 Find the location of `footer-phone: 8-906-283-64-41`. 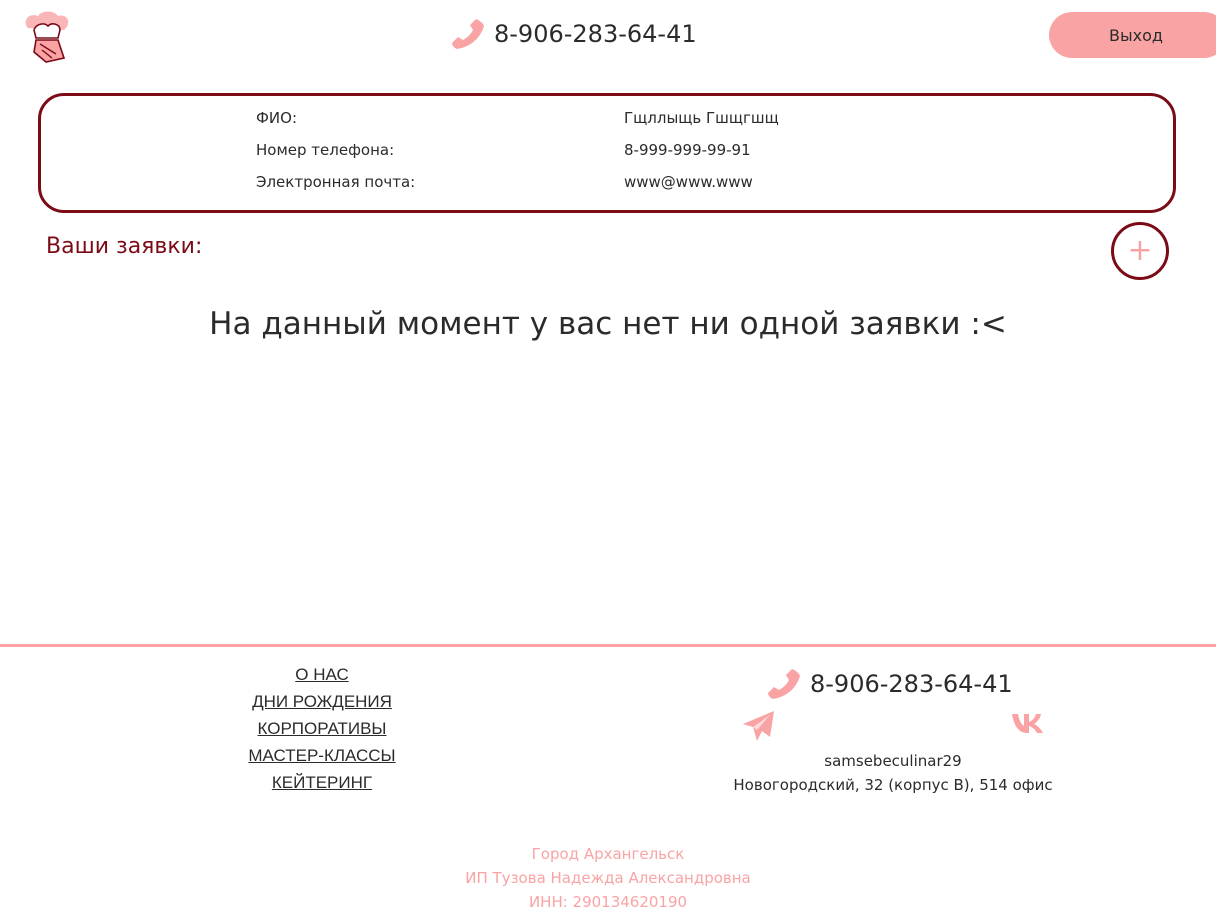

footer-phone: 8-906-283-64-41 is located at coordinates (890, 684).